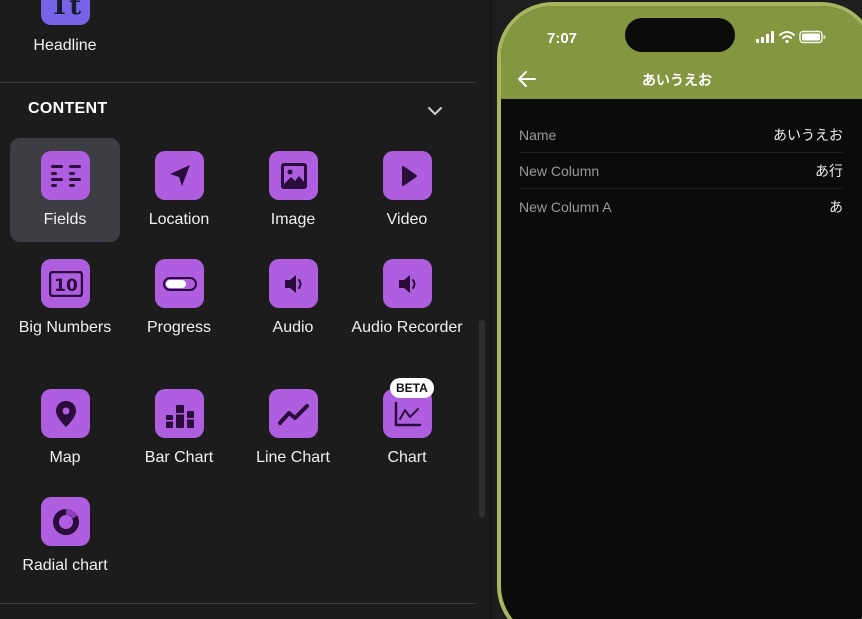 The height and width of the screenshot is (619, 862). What do you see at coordinates (65, 457) in the screenshot?
I see `component-label: Map` at bounding box center [65, 457].